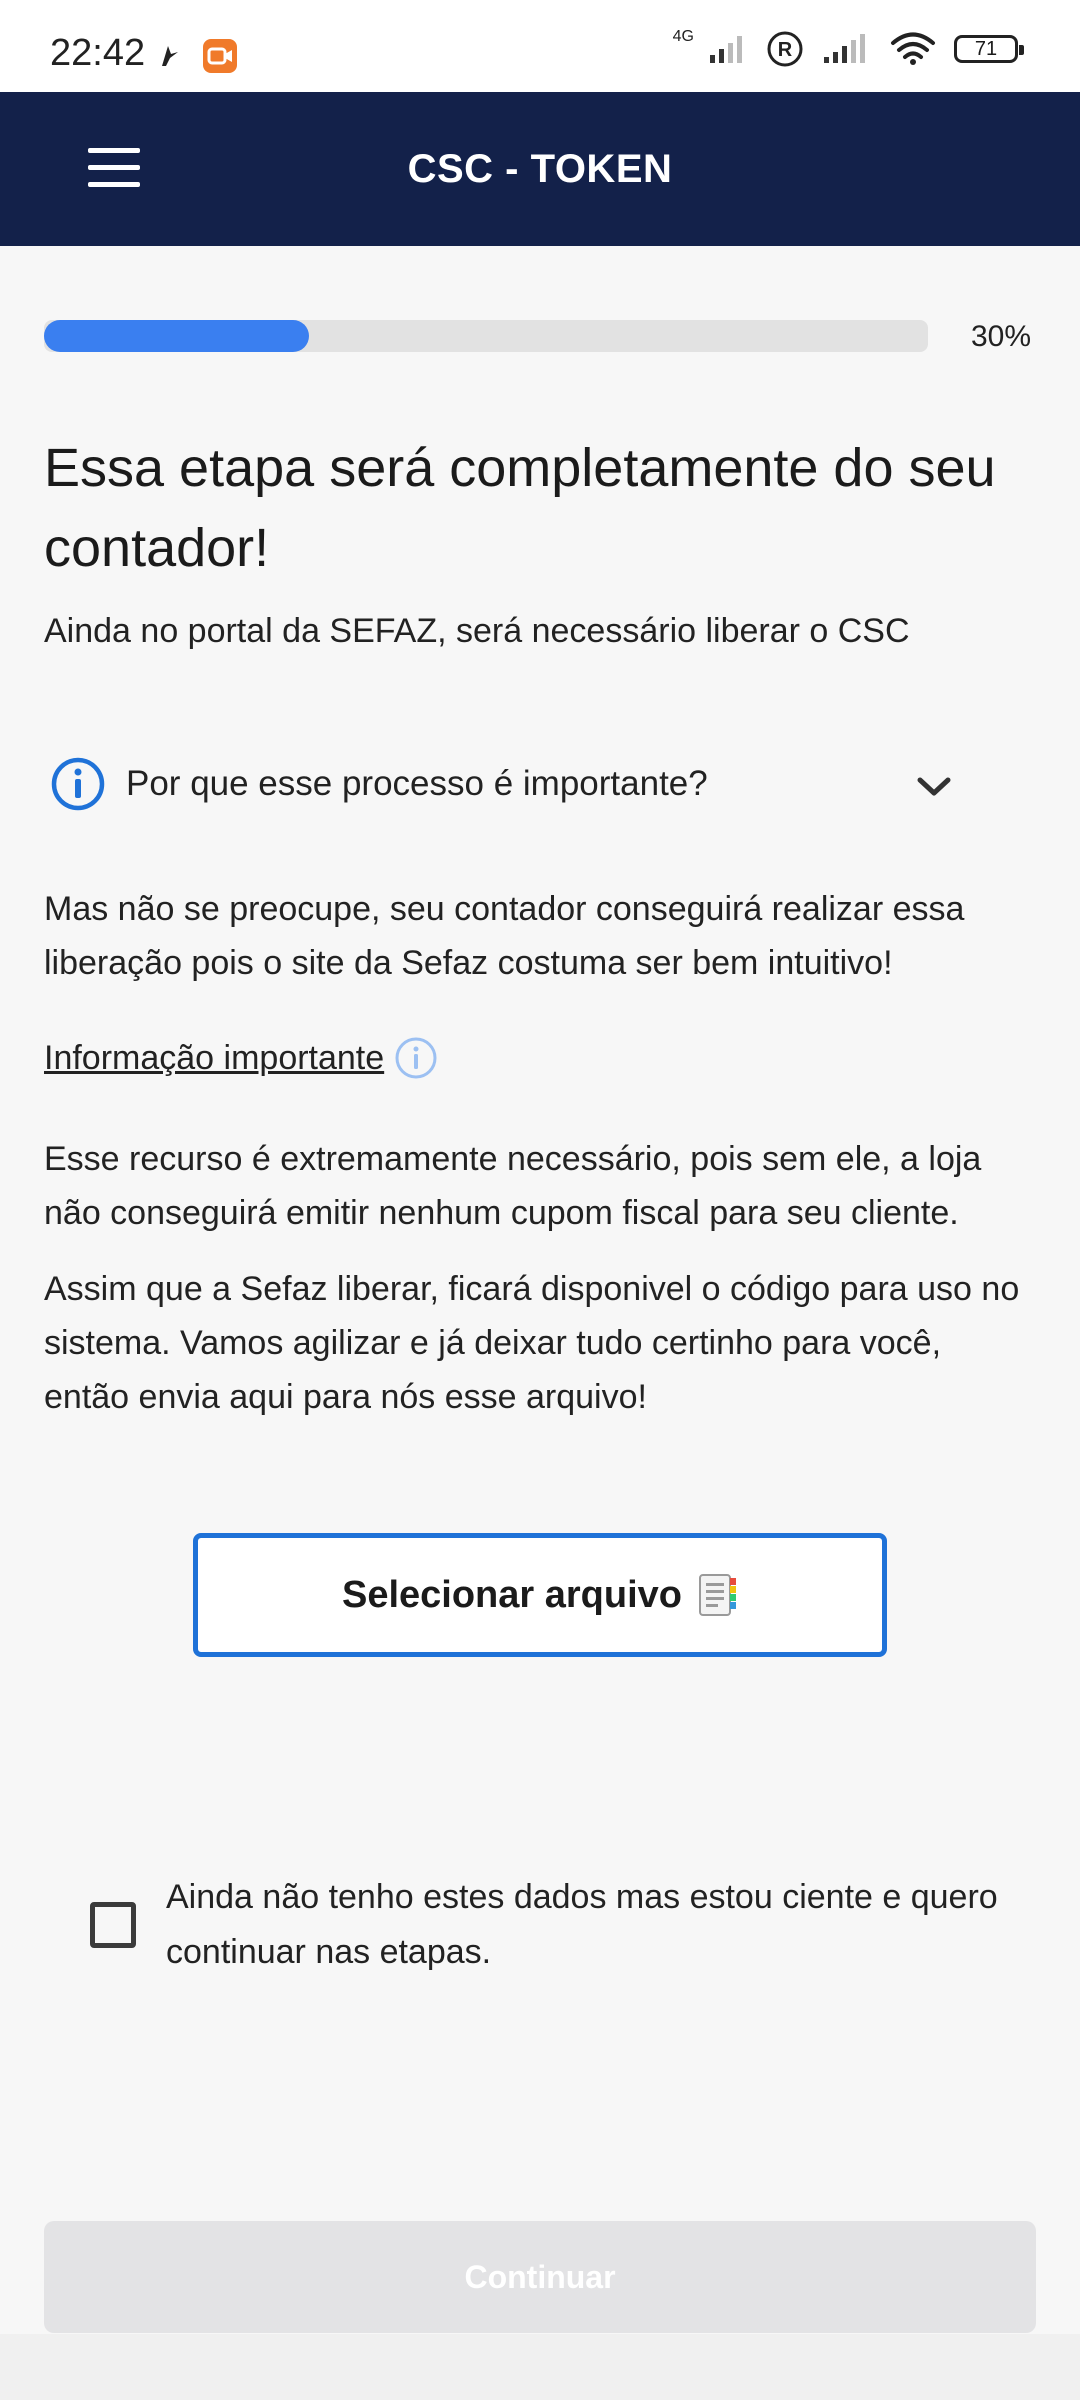  I want to click on screen-recorder-icon, so click(220, 56).